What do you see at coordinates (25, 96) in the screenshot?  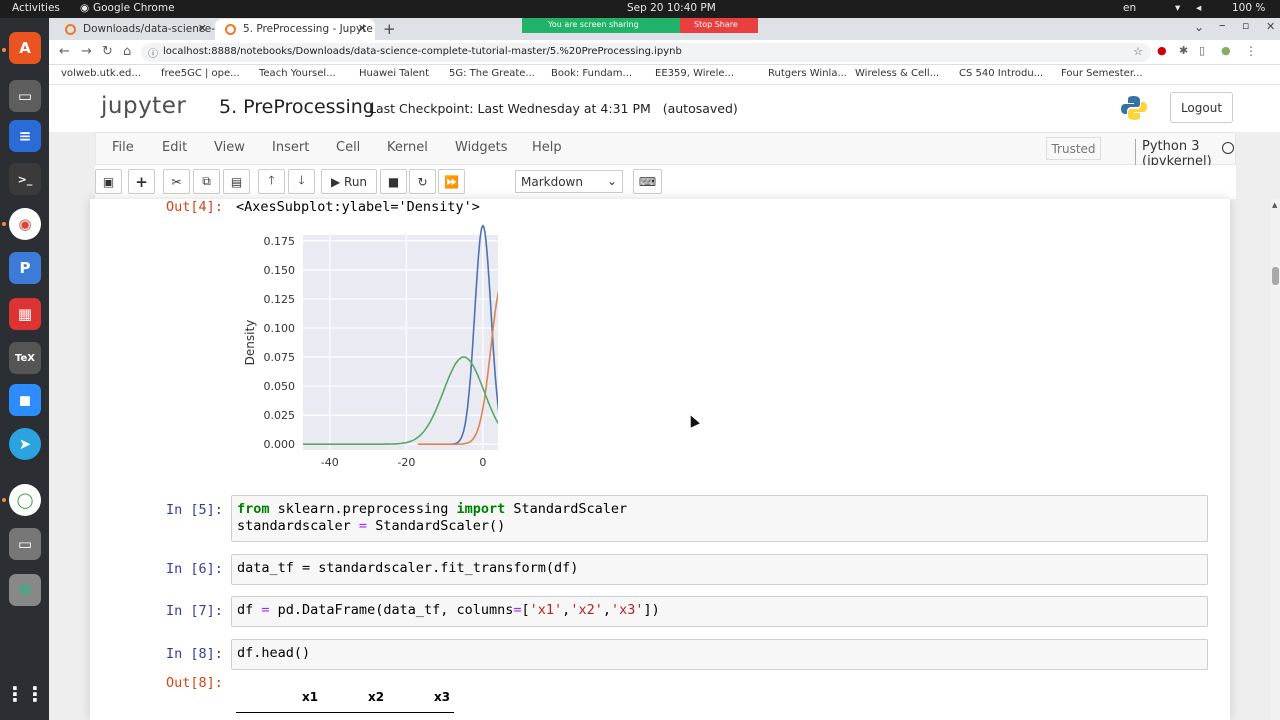 I see `files-icon: ▭` at bounding box center [25, 96].